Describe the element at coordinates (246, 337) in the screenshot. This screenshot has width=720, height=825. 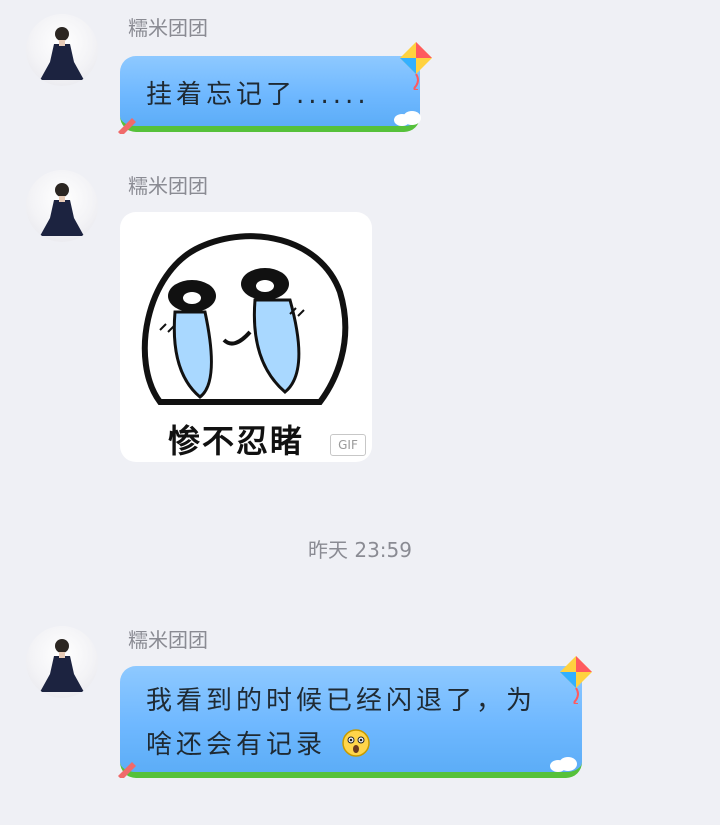
I see `sticker-image: 惨不忍睹 GIF` at that location.